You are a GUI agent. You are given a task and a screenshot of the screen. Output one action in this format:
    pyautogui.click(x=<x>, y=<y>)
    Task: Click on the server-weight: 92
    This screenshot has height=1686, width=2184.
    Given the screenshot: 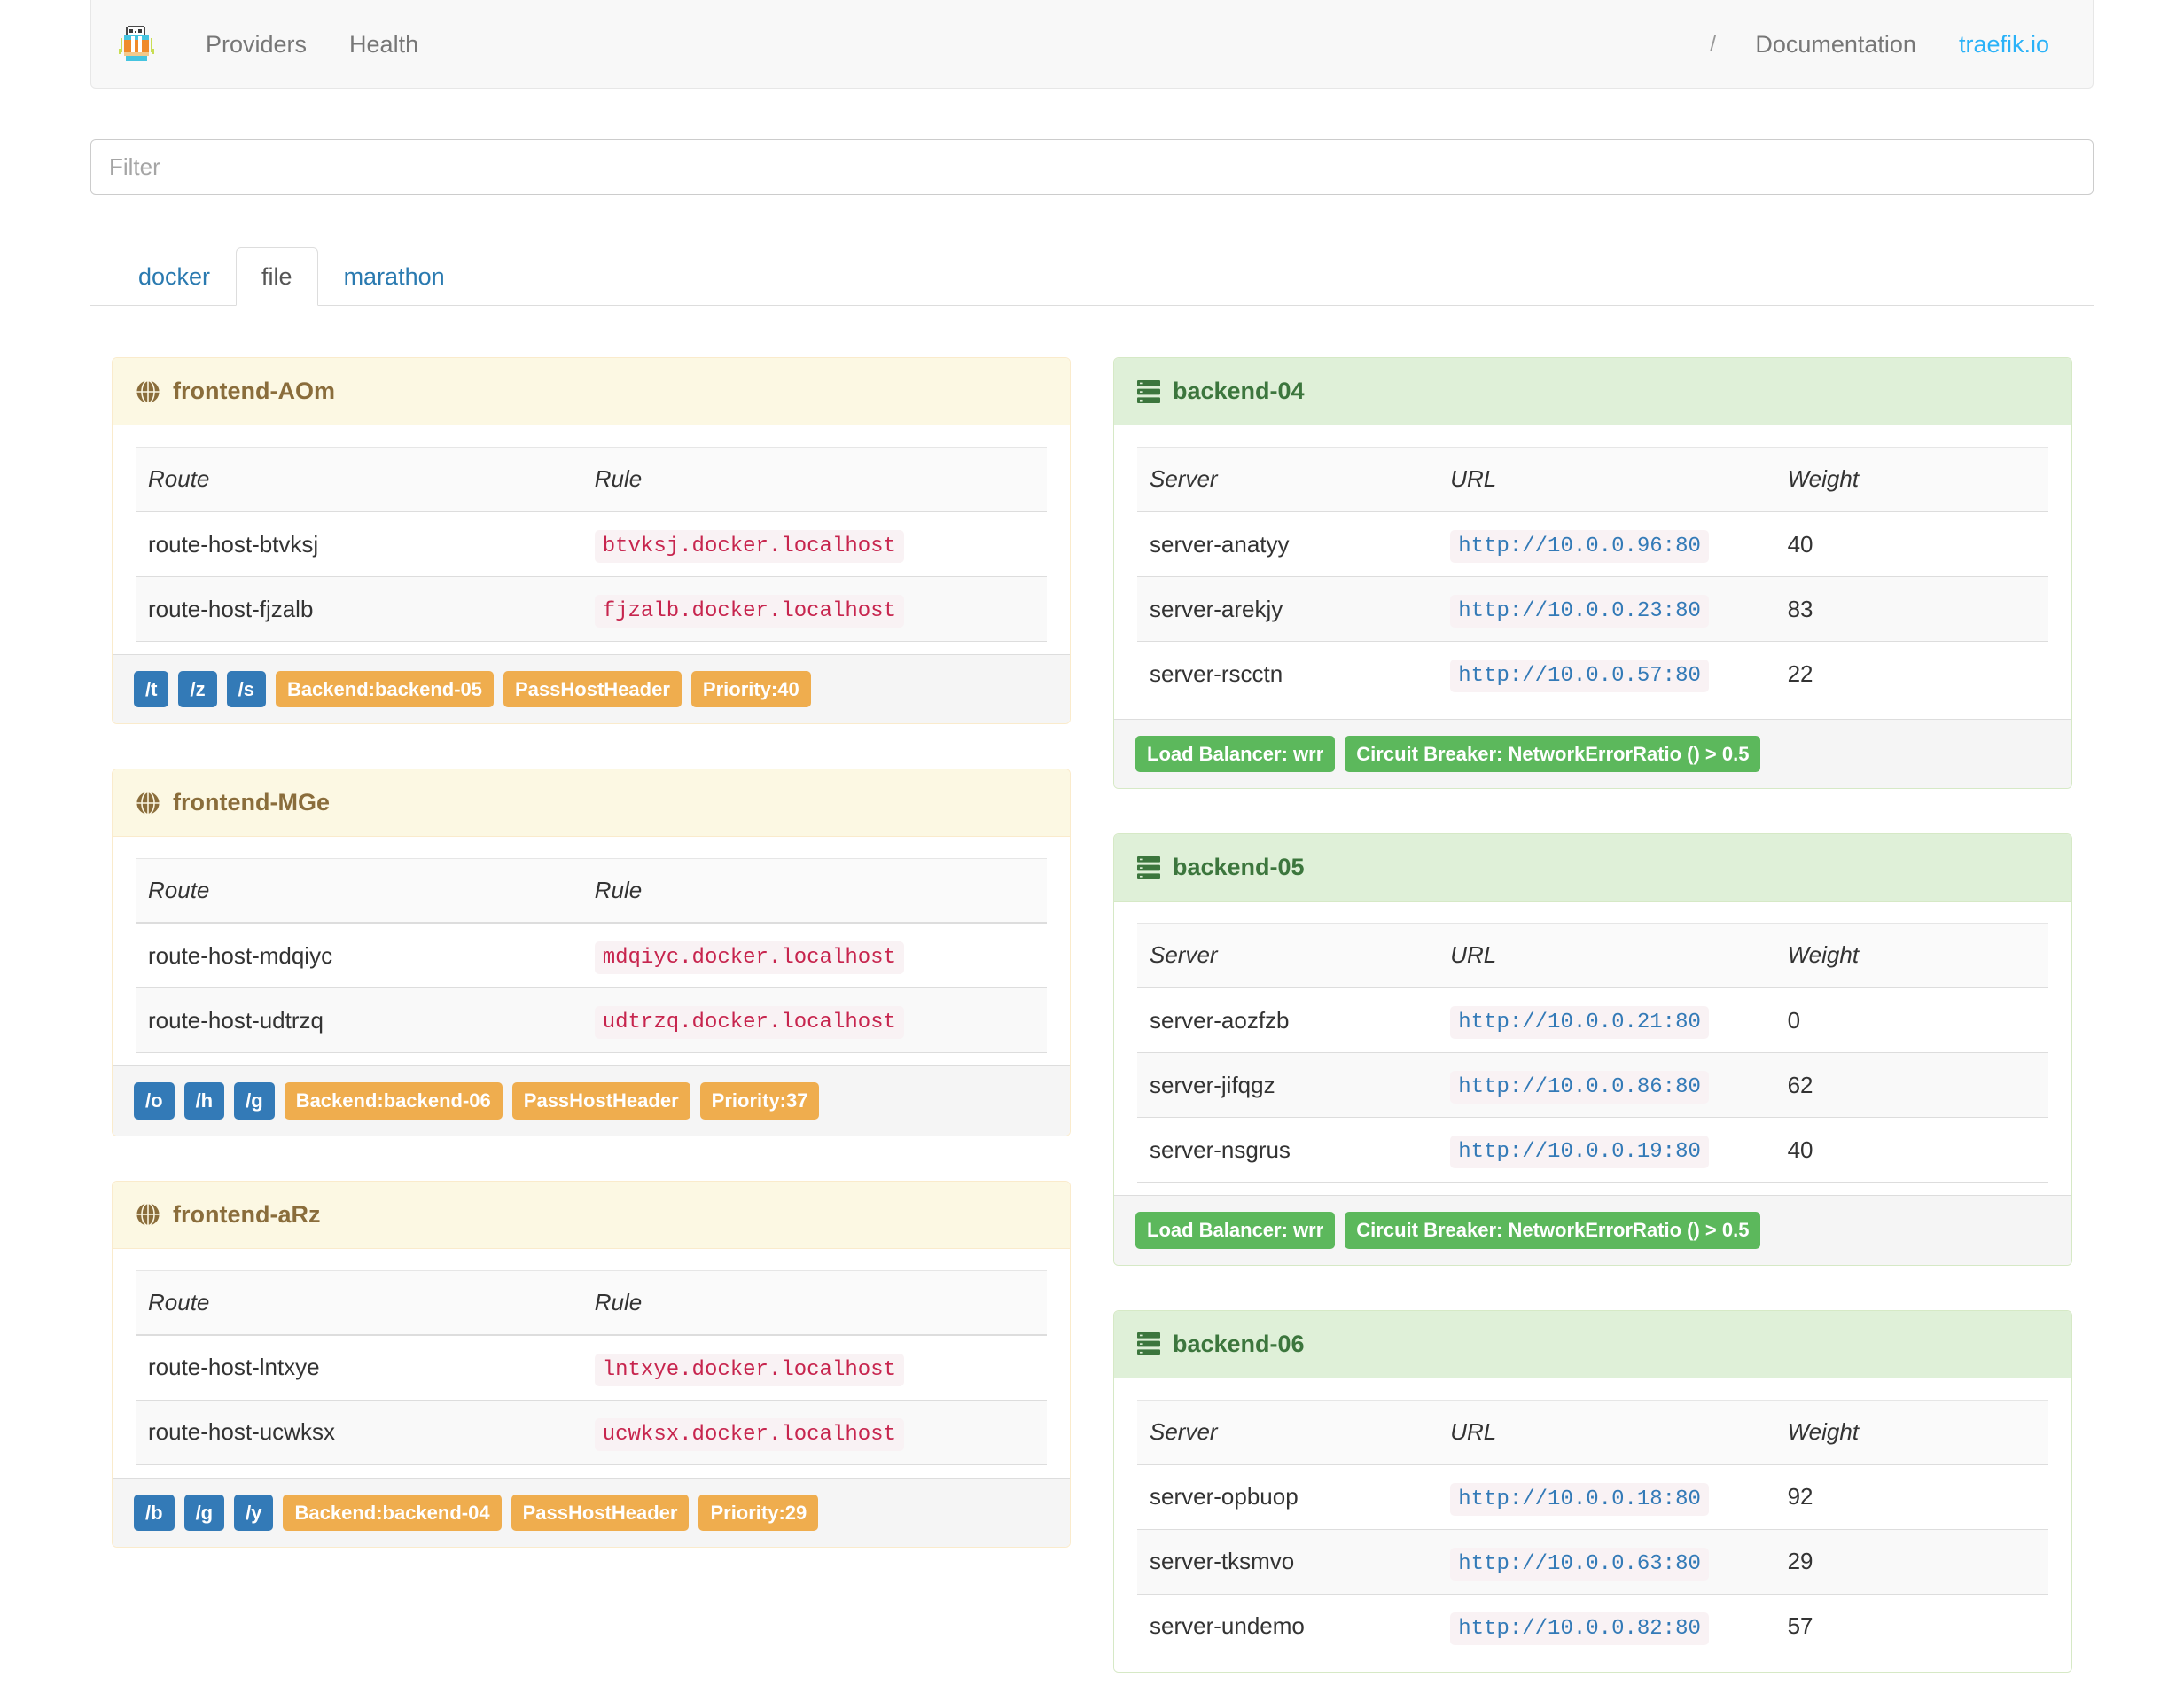 What is the action you would take?
    pyautogui.click(x=1911, y=1497)
    